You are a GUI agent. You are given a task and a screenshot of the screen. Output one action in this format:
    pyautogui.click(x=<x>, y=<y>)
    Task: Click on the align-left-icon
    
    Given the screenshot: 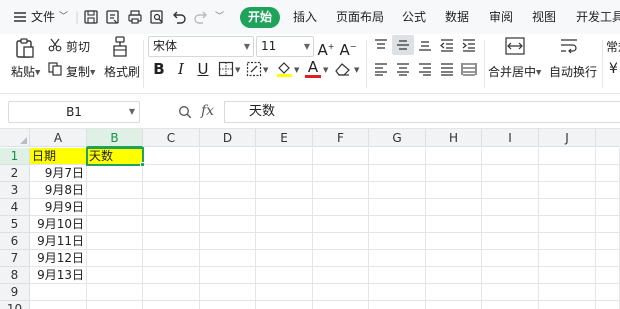 What is the action you would take?
    pyautogui.click(x=381, y=69)
    